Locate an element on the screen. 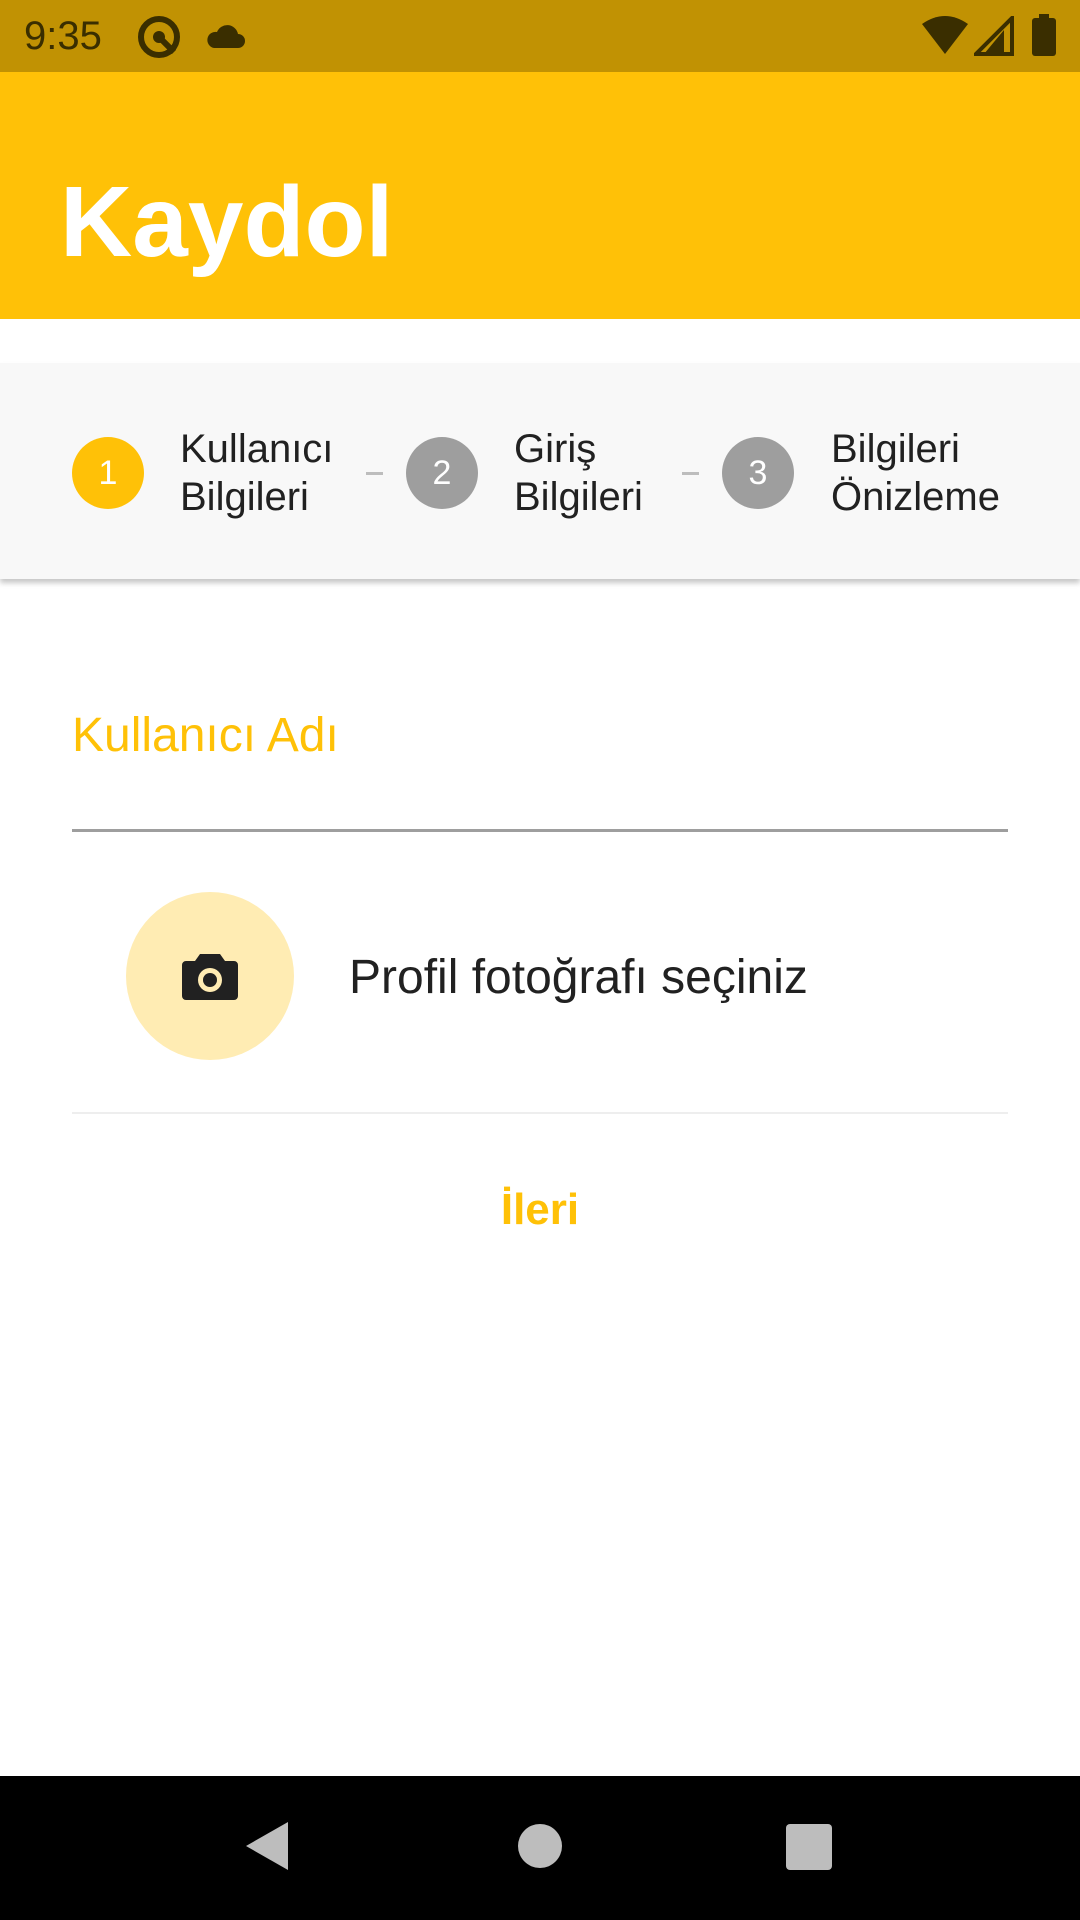 The width and height of the screenshot is (1080, 1920). step-3-label-line2: Önizleme is located at coordinates (915, 497).